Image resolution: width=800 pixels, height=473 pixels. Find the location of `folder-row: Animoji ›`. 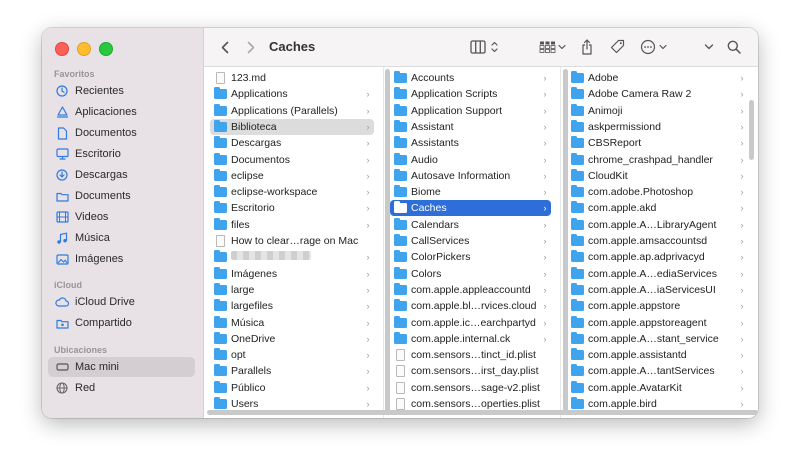

folder-row: Animoji › is located at coordinates (657, 111).